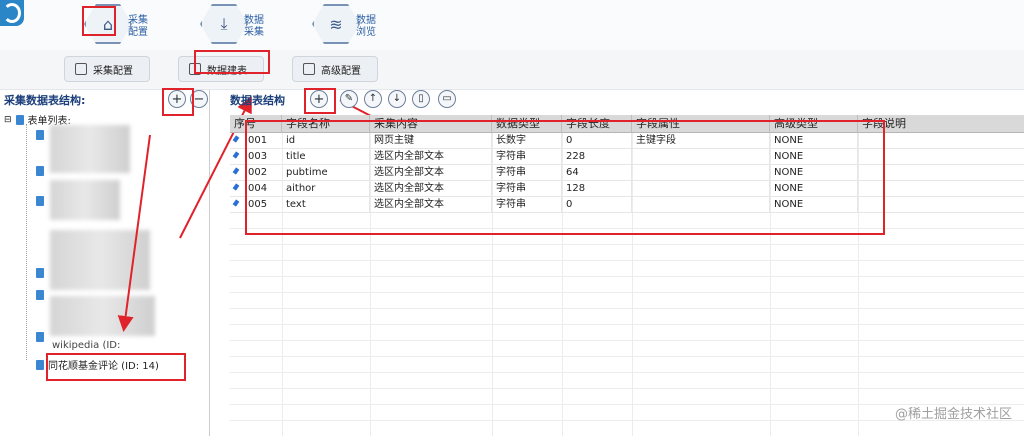  Describe the element at coordinates (373, 99) in the screenshot. I see `move-up-icon: ↑` at that location.